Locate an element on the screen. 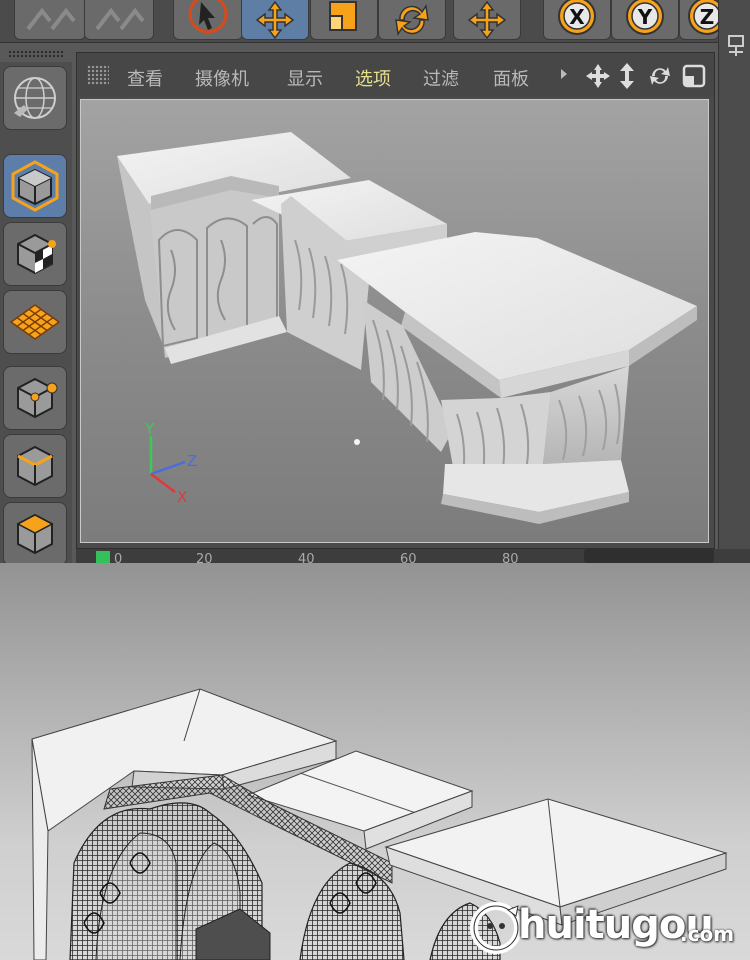 The image size is (750, 960). x-axis-lock-button: X is located at coordinates (577, 20).